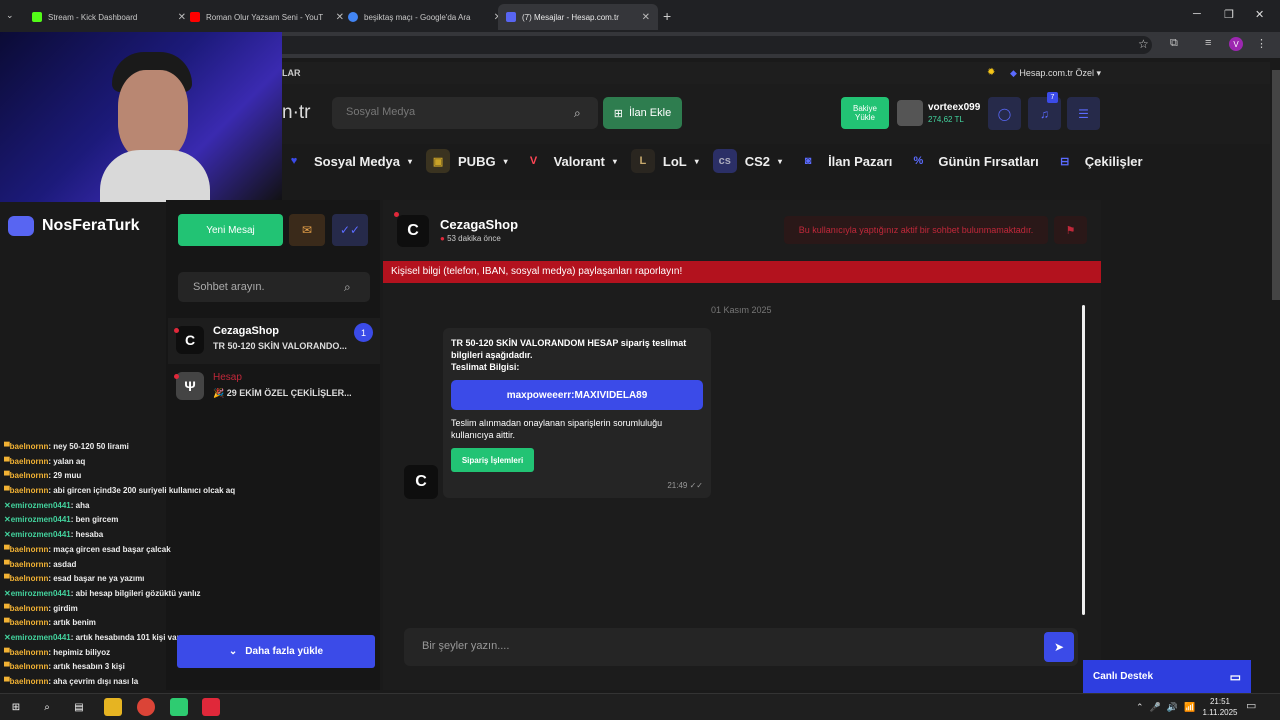  I want to click on nav-label: PUBG, so click(477, 161).